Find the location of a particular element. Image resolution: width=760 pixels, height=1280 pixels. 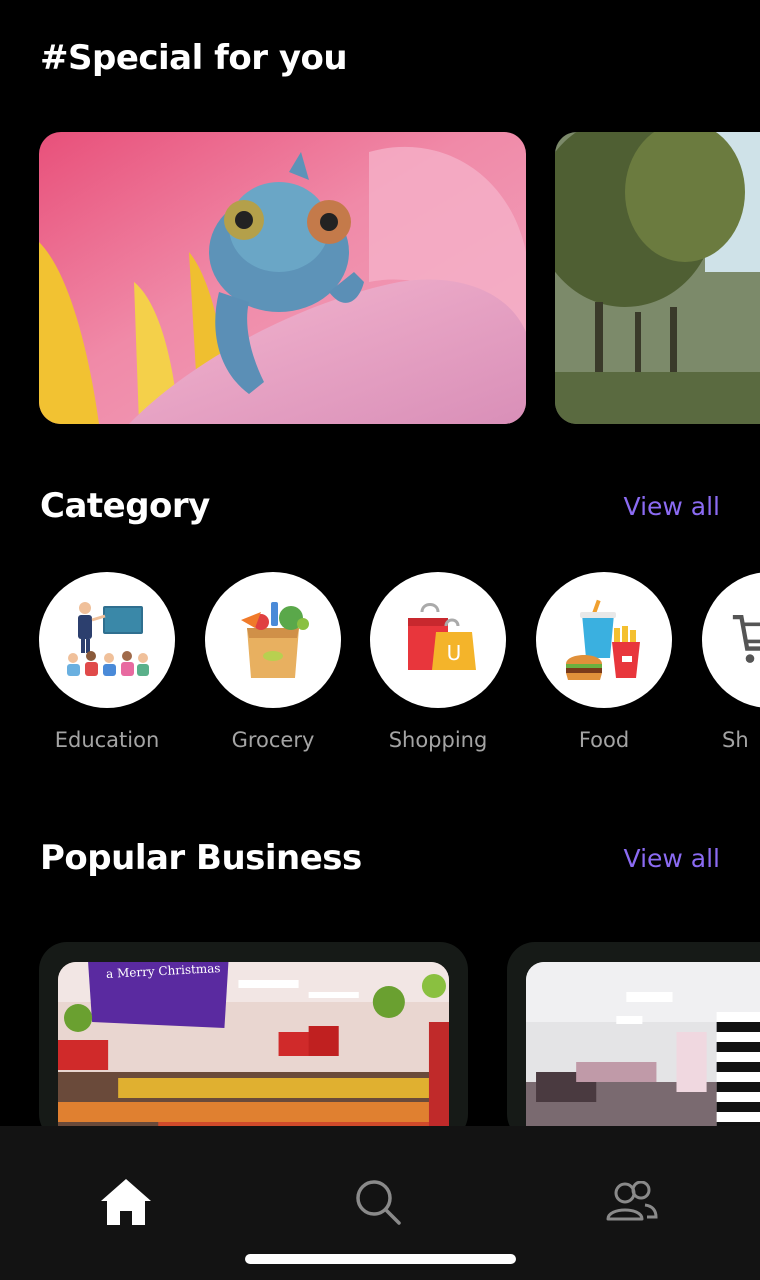

category-circle: U is located at coordinates (438, 640).